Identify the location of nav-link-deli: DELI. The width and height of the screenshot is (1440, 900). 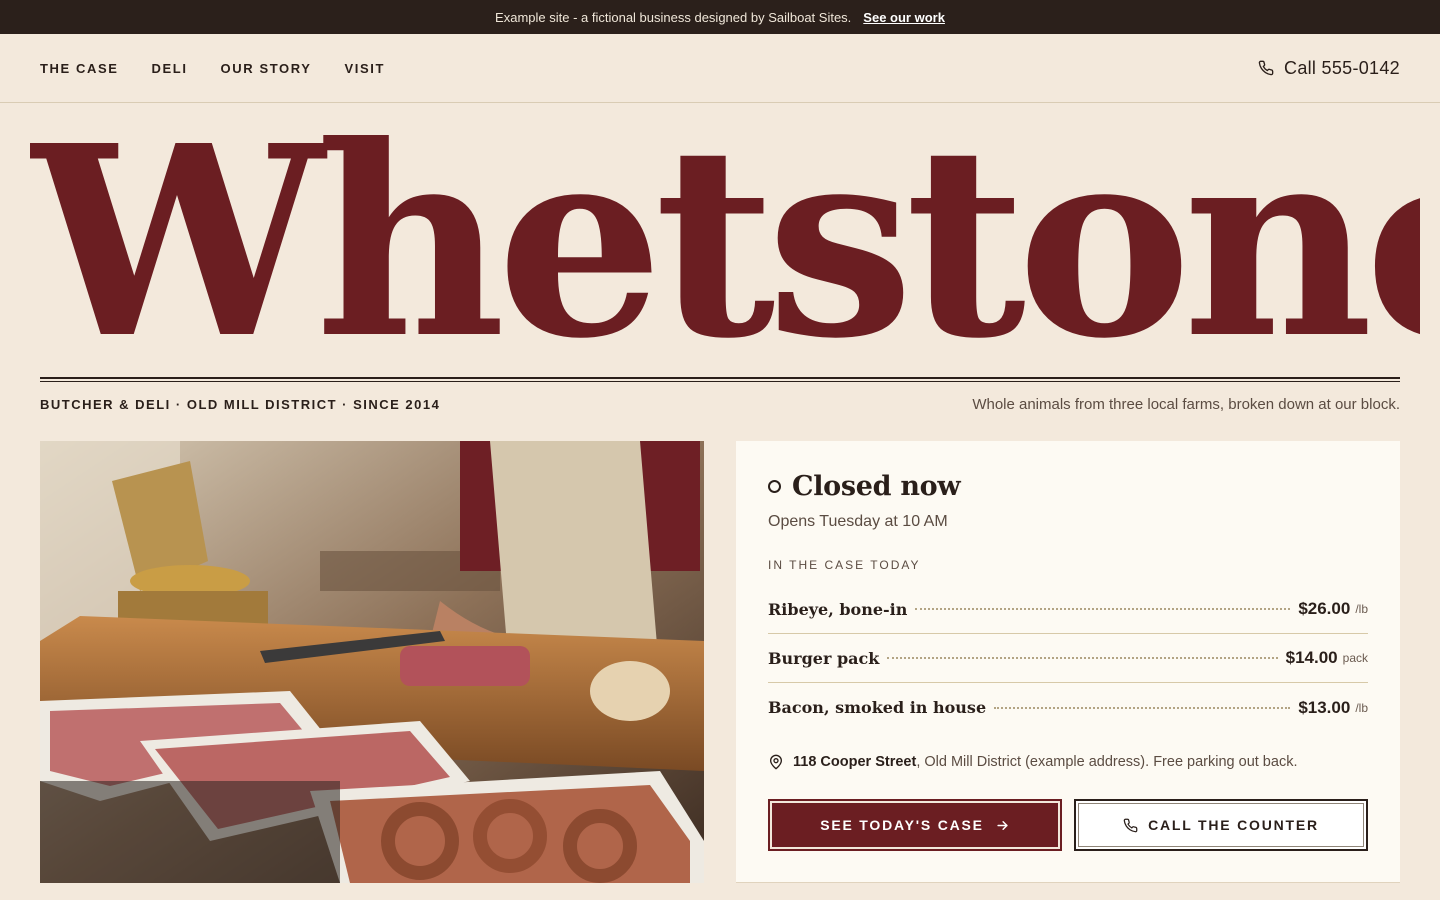
(170, 68).